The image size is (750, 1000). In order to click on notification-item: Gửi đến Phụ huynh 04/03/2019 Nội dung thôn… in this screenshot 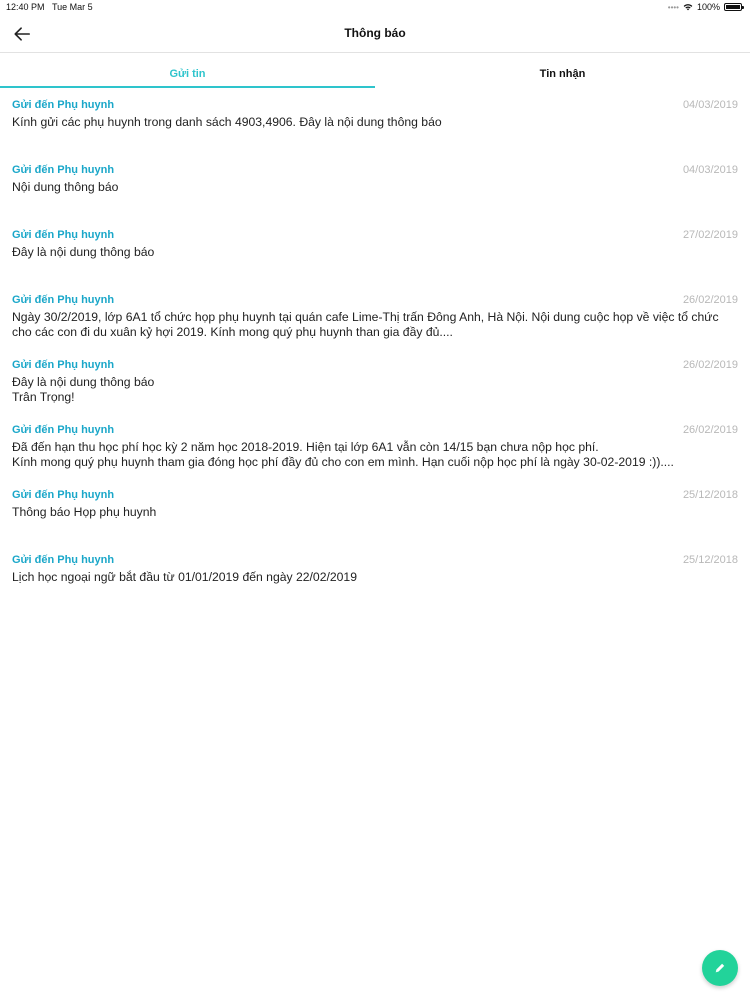, I will do `click(375, 189)`.